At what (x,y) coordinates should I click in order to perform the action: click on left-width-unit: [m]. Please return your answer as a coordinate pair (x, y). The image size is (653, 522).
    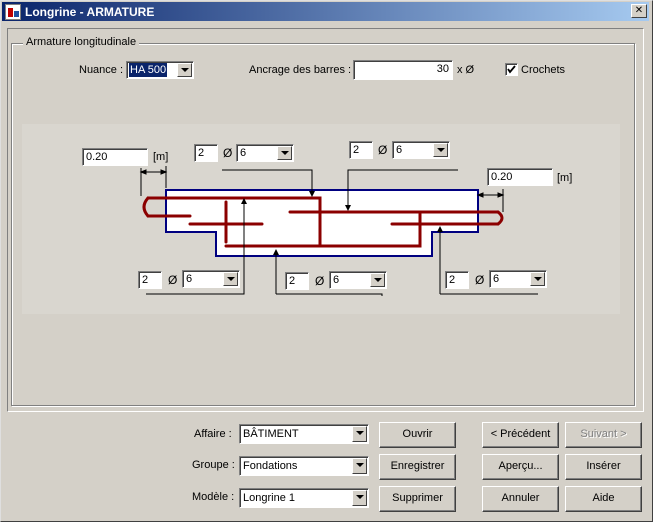
    Looking at the image, I should click on (161, 157).